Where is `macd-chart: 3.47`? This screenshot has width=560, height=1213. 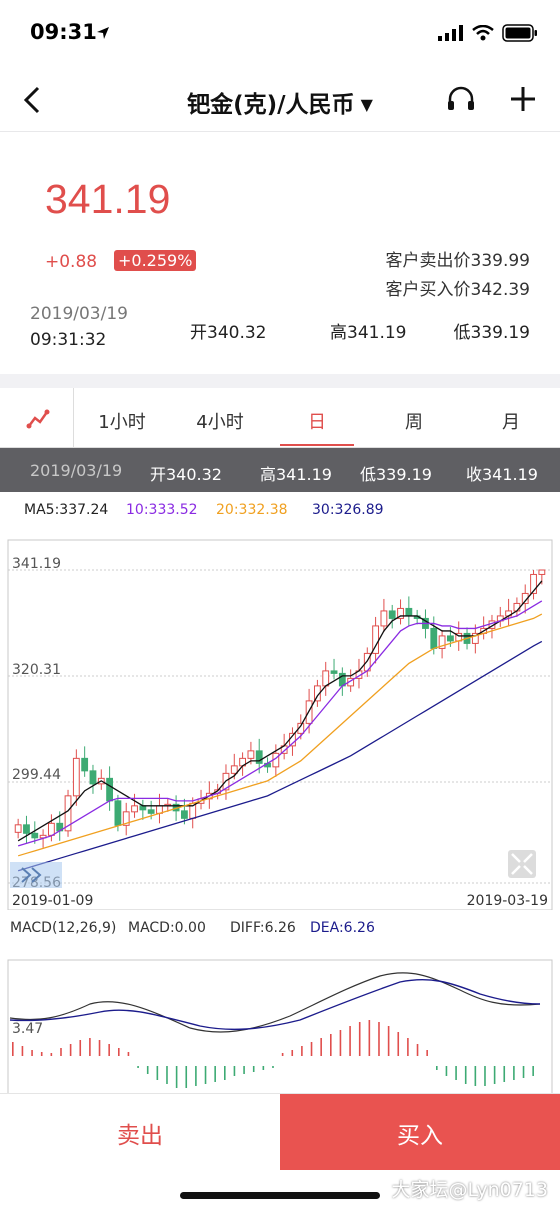
macd-chart: 3.47 is located at coordinates (280, 1019).